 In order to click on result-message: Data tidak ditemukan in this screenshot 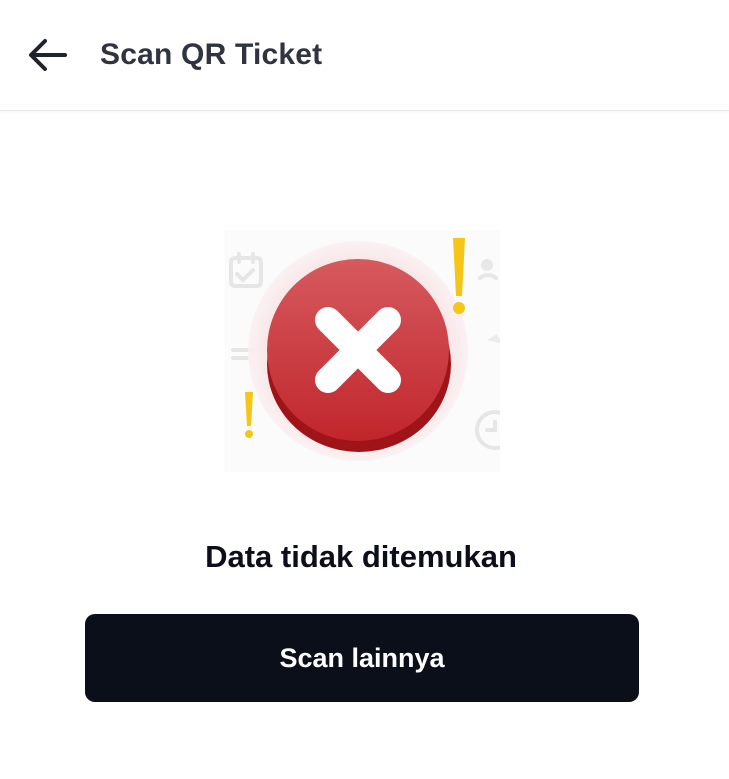, I will do `click(361, 556)`.